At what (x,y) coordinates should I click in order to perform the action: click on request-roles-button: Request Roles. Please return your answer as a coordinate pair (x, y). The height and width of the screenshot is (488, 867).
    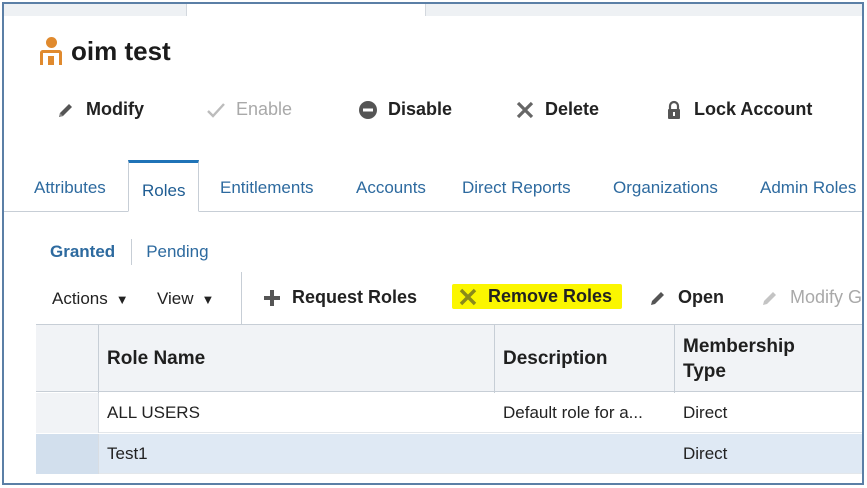
    Looking at the image, I should click on (339, 297).